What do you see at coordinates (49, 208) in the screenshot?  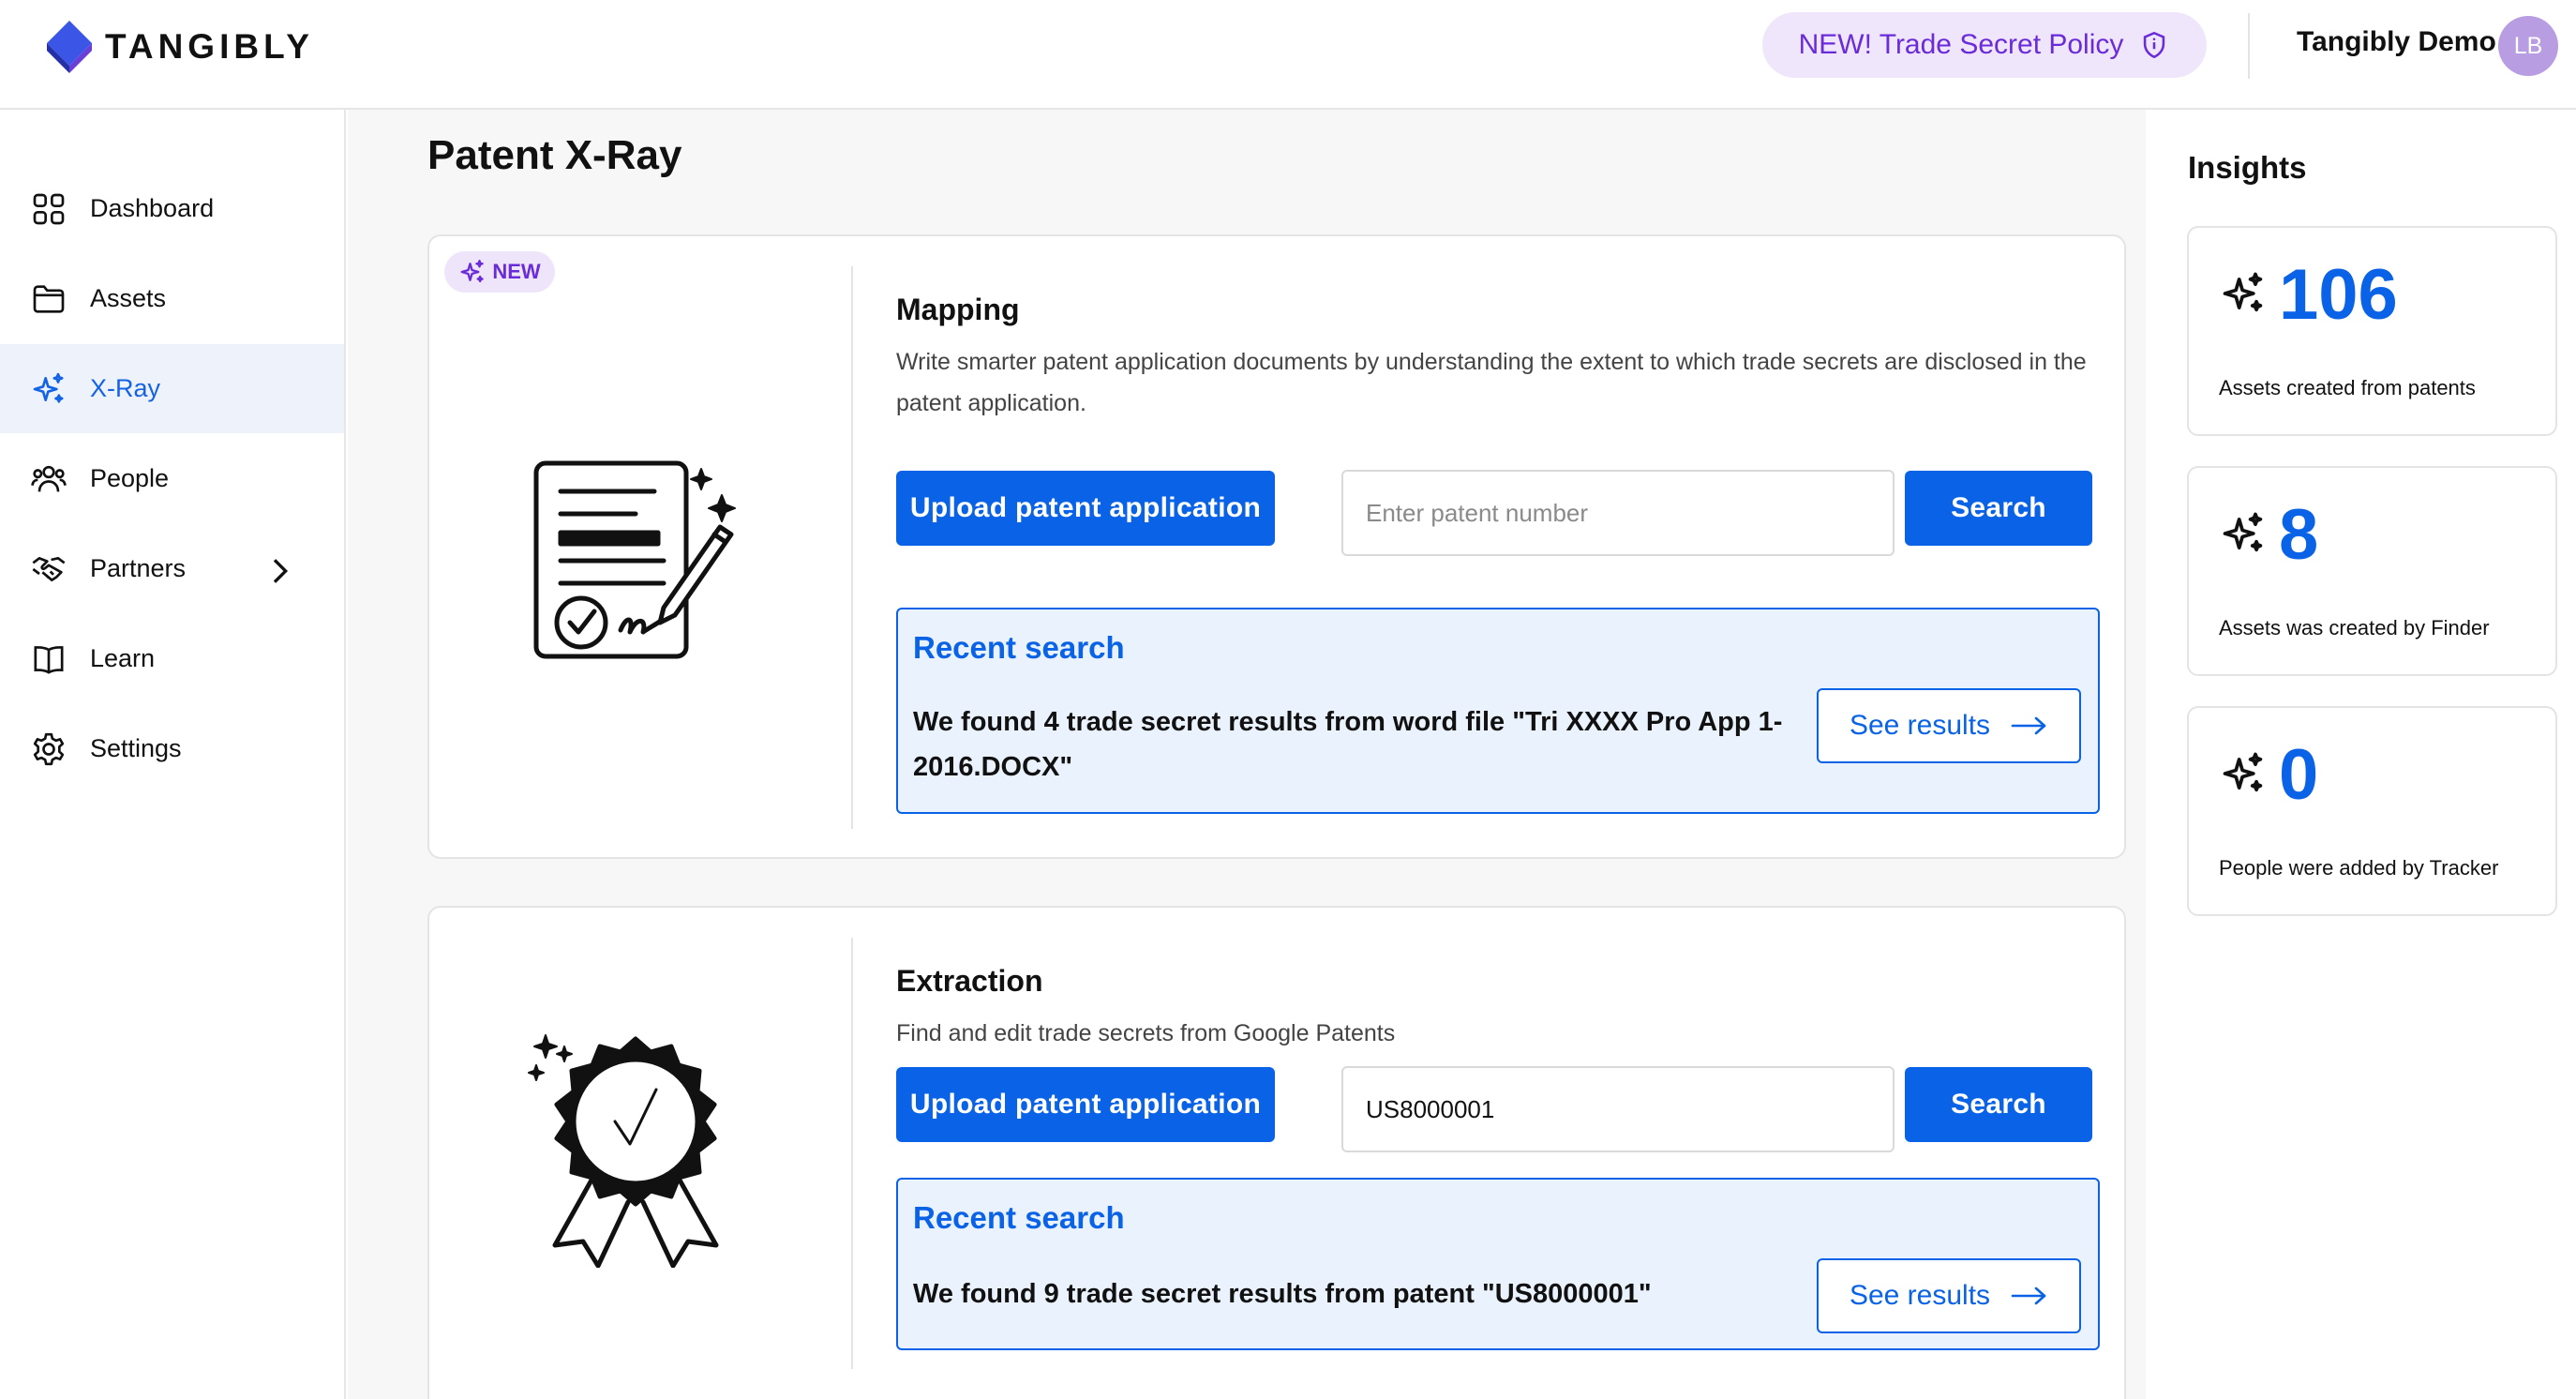 I see `grid-icon` at bounding box center [49, 208].